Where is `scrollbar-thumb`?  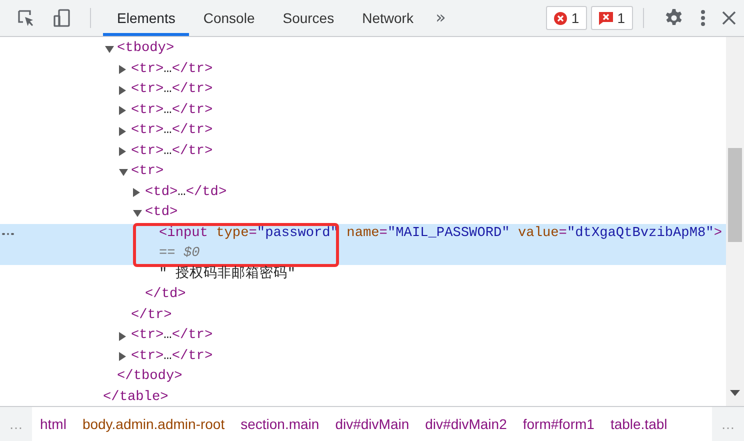
scrollbar-thumb is located at coordinates (735, 195).